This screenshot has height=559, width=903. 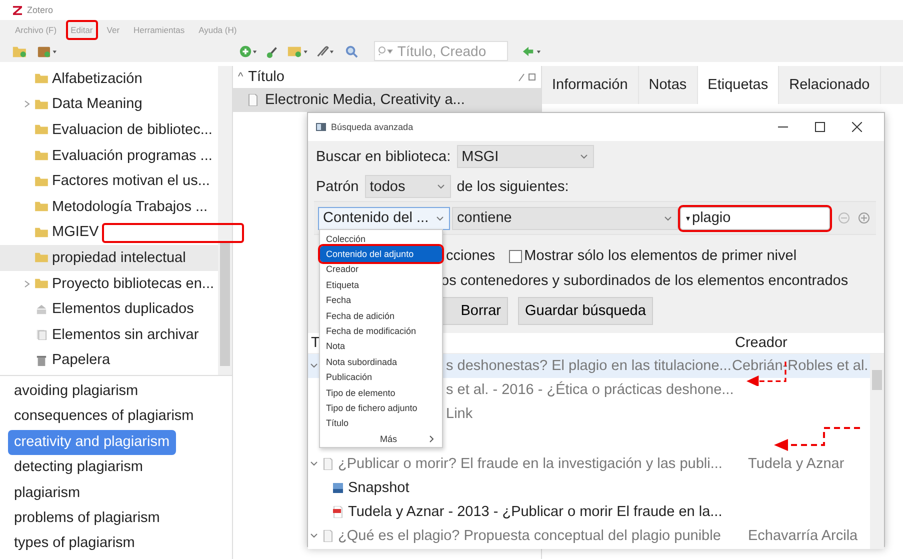 I want to click on new-collection-icon, so click(x=19, y=51).